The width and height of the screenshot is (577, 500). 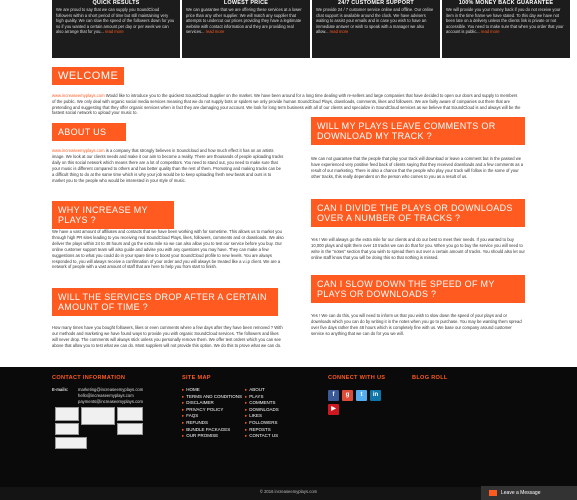 I want to click on twitter-icon: t, so click(x=361, y=395).